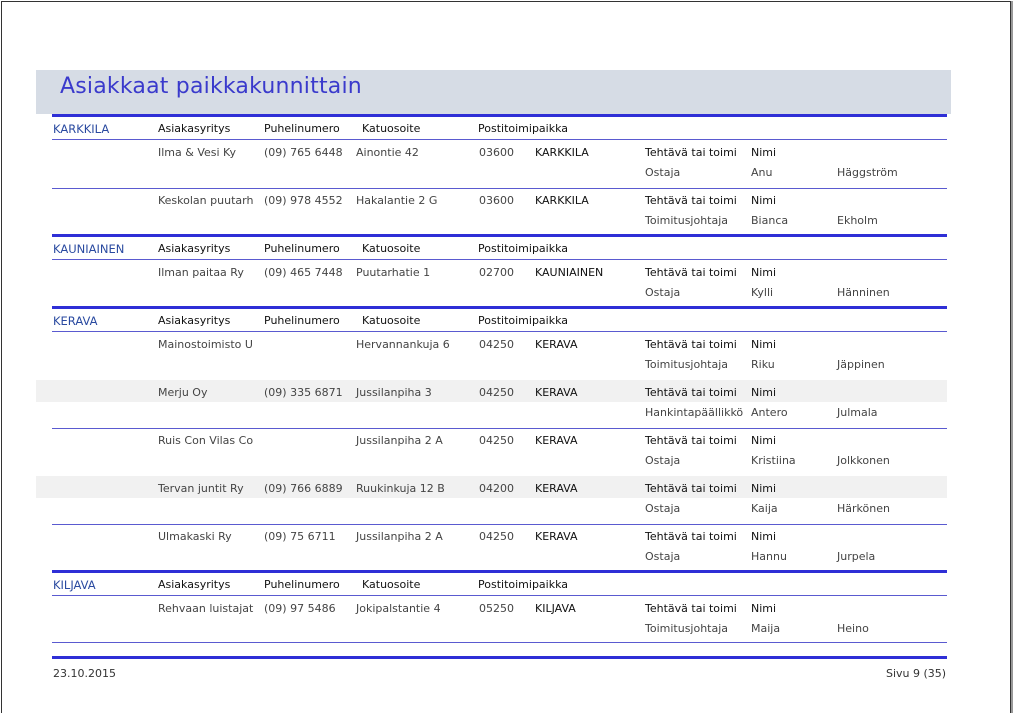 Image resolution: width=1013 pixels, height=715 pixels. What do you see at coordinates (75, 321) in the screenshot?
I see `city-heading: KERAVA` at bounding box center [75, 321].